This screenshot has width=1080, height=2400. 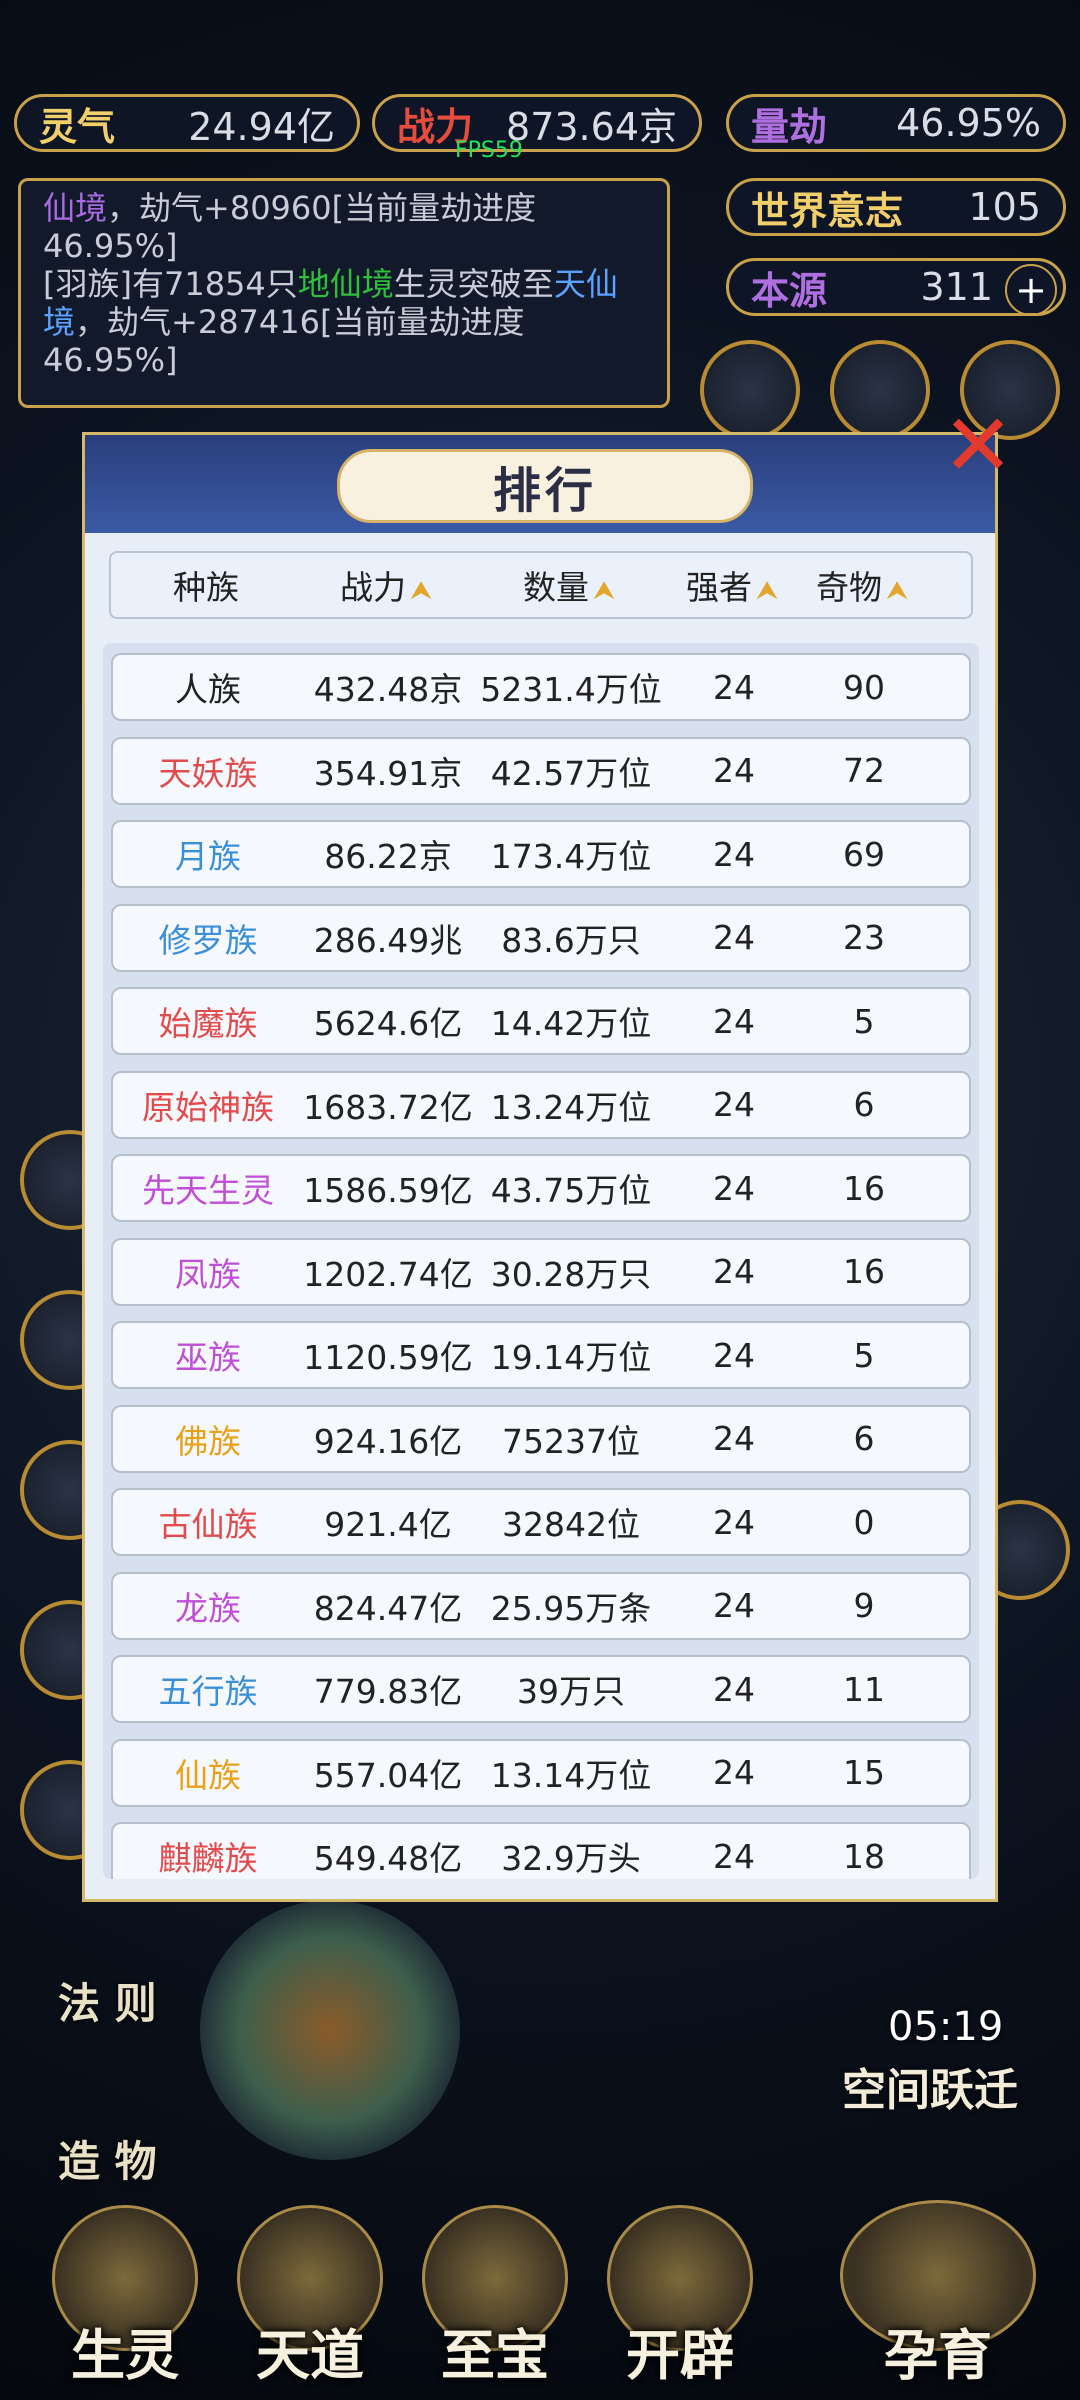 What do you see at coordinates (495, 2295) in the screenshot?
I see `nav-zhi-bao: 至宝` at bounding box center [495, 2295].